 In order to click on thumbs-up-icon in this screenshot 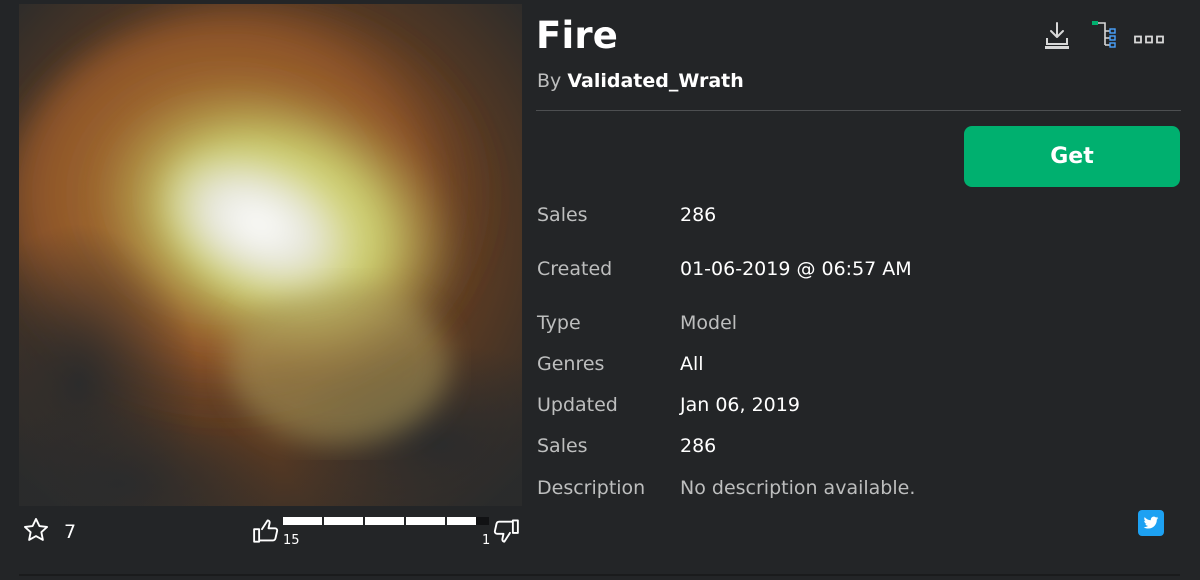, I will do `click(266, 533)`.